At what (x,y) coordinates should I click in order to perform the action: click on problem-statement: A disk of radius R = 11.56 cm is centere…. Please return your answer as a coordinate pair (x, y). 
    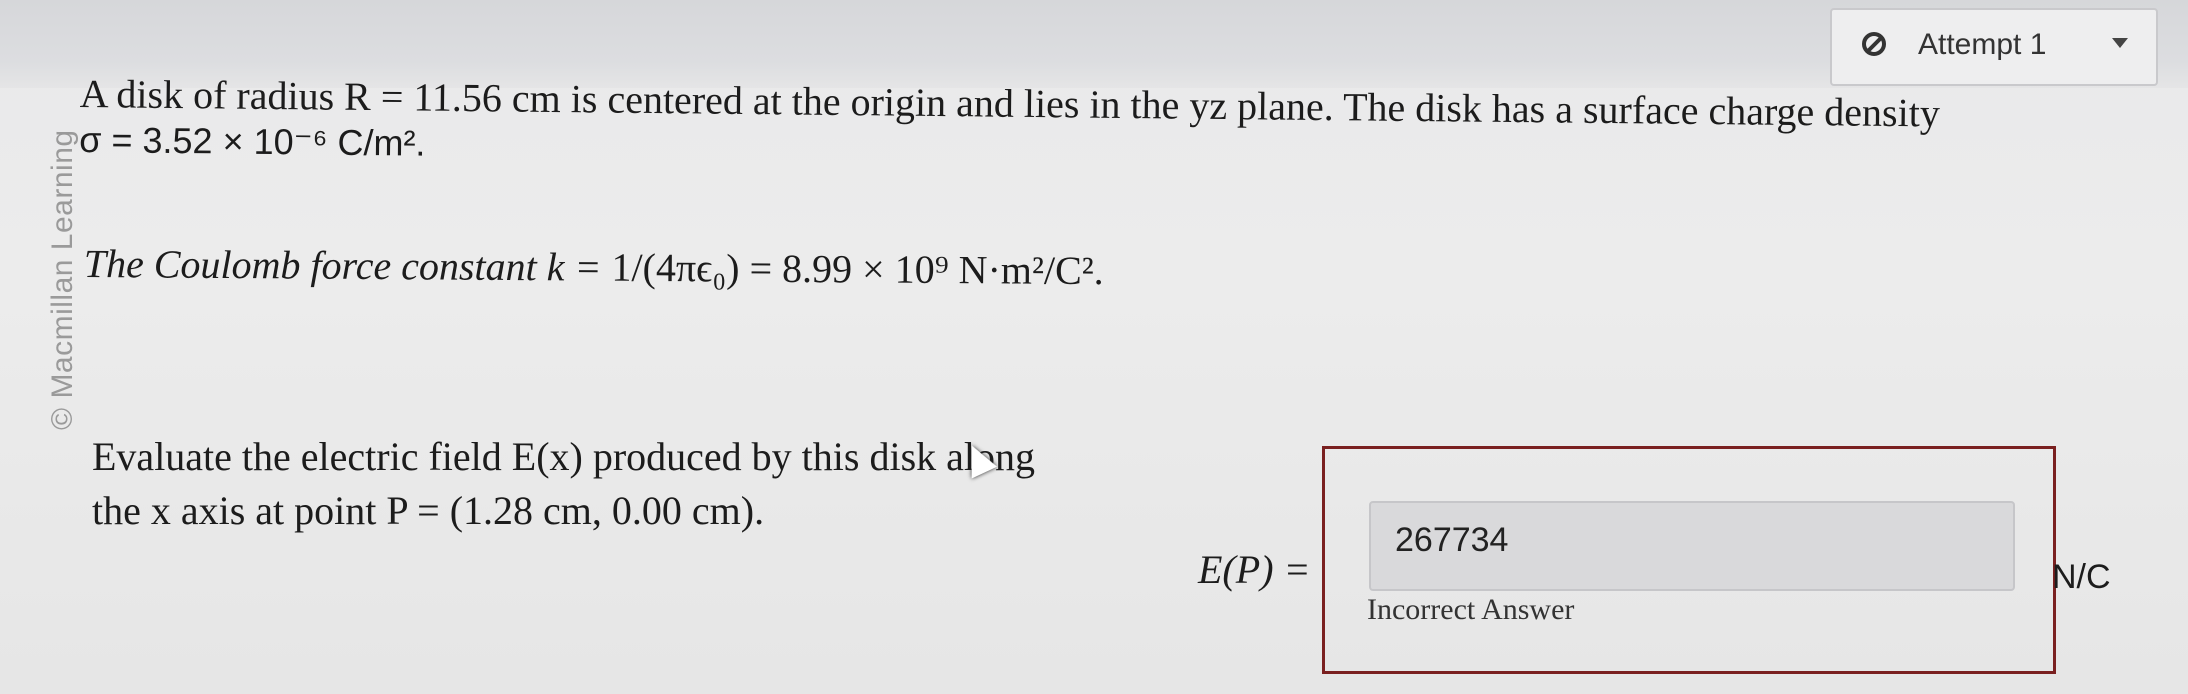
    Looking at the image, I should click on (1009, 125).